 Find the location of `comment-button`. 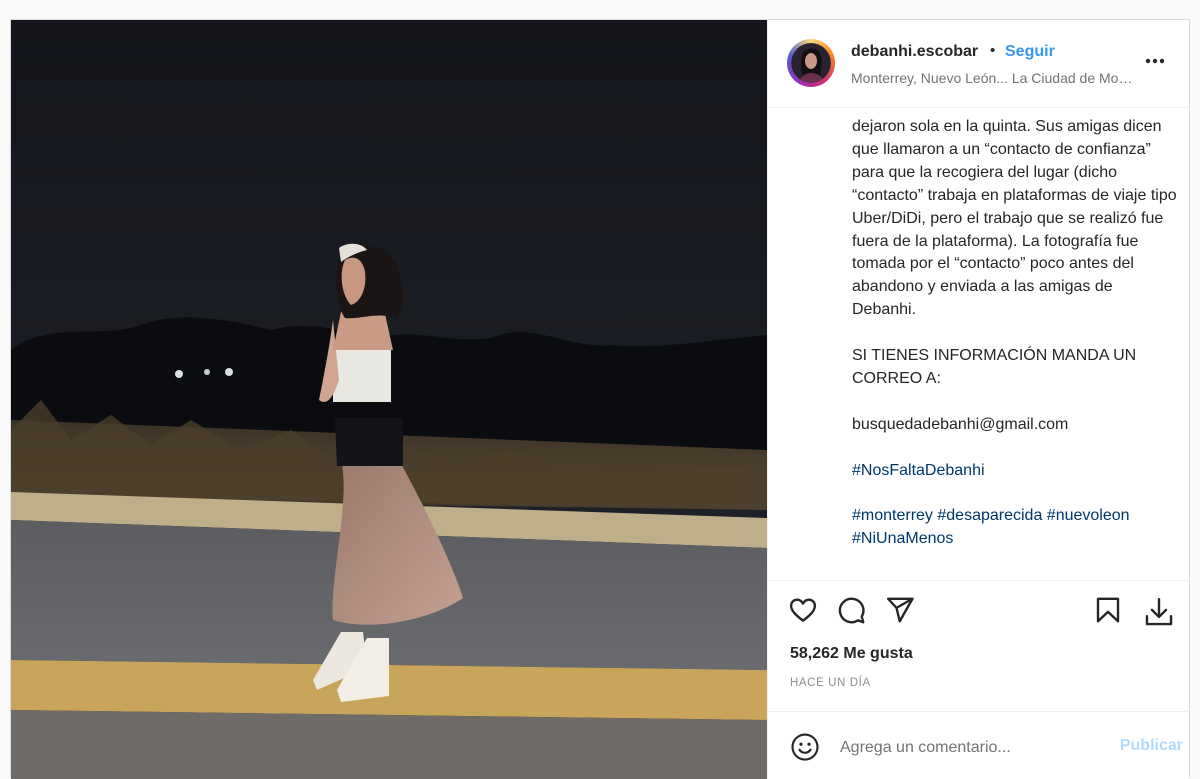

comment-button is located at coordinates (851, 610).